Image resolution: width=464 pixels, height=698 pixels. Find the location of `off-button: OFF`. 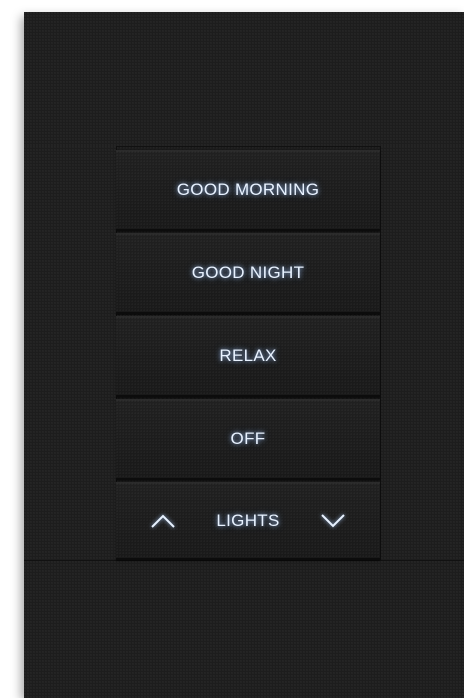

off-button: OFF is located at coordinates (248, 439).